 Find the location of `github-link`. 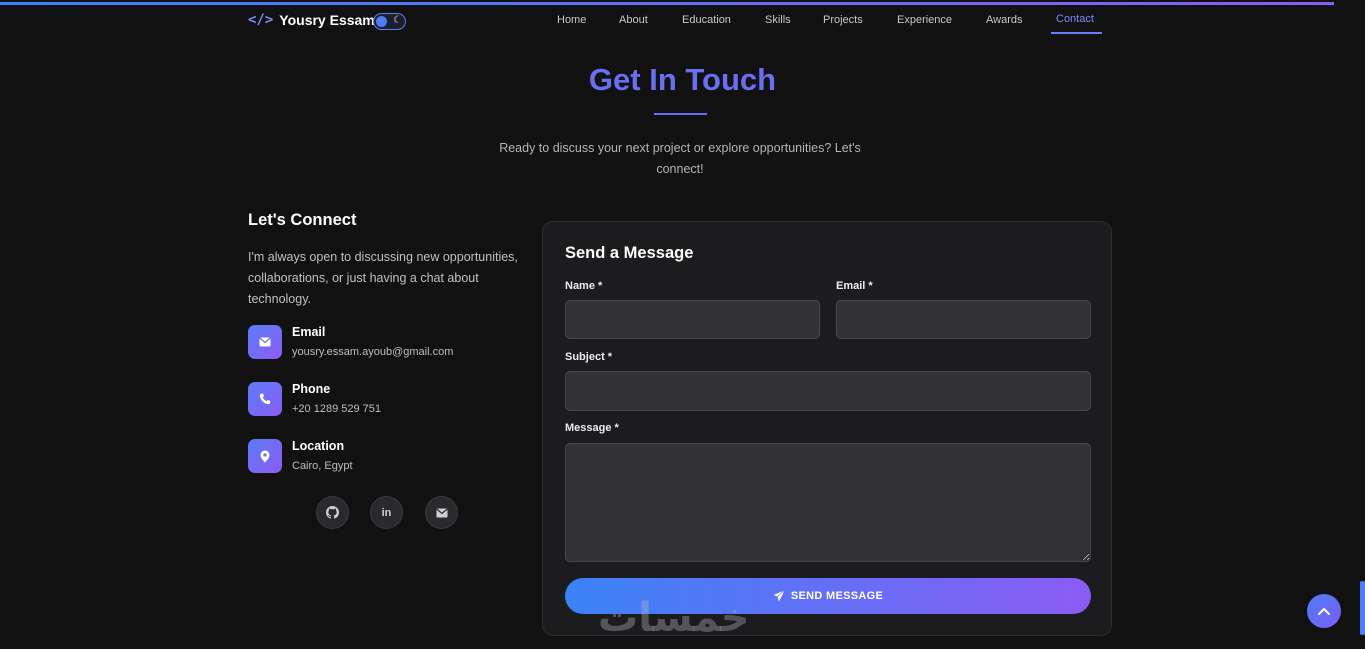

github-link is located at coordinates (332, 512).